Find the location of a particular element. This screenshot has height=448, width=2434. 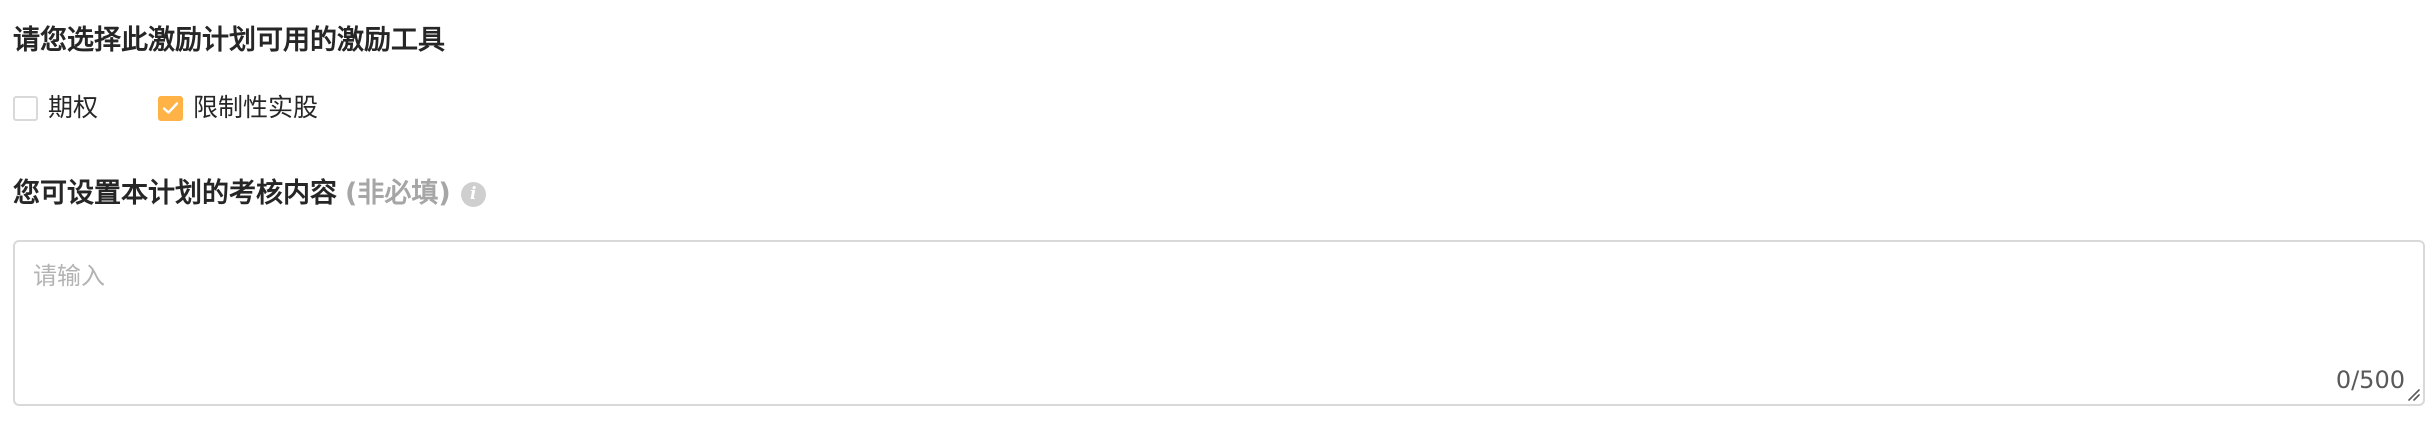

stock-option-label: 期权 is located at coordinates (73, 107).